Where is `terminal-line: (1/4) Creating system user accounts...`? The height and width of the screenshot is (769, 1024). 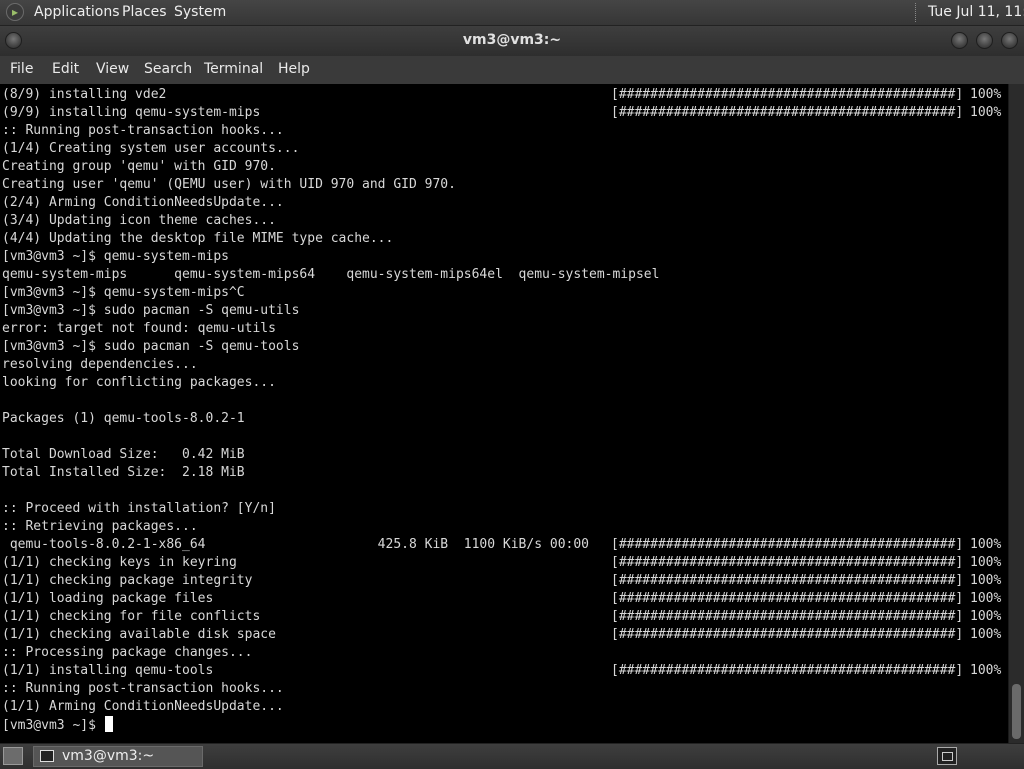
terminal-line: (1/4) Creating system user accounts... is located at coordinates (150, 149).